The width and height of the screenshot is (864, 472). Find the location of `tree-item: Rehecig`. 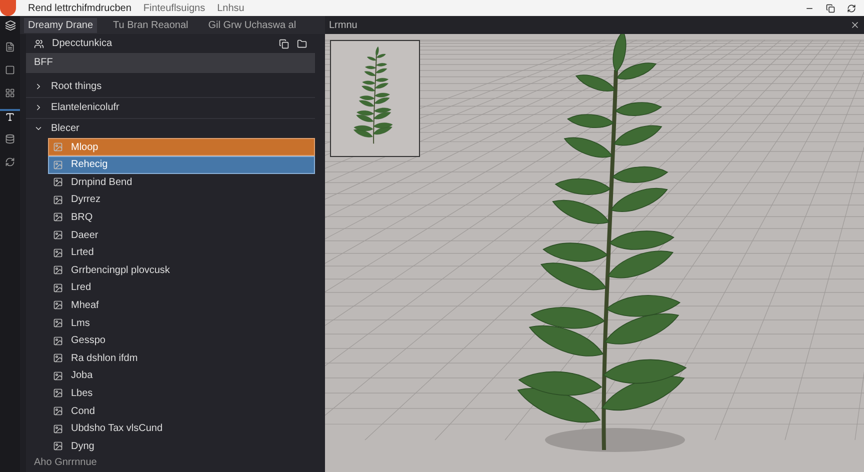

tree-item: Rehecig is located at coordinates (181, 165).